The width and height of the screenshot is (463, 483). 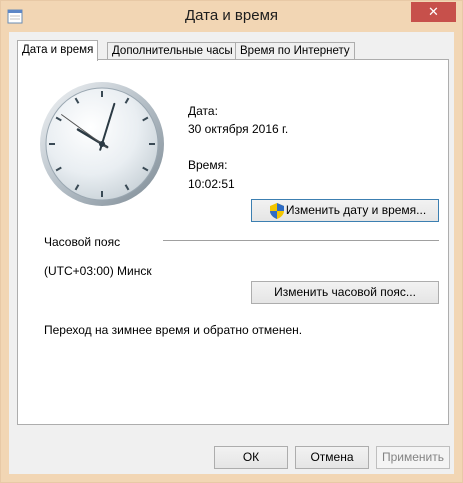 I want to click on analog-clock, so click(x=102, y=144).